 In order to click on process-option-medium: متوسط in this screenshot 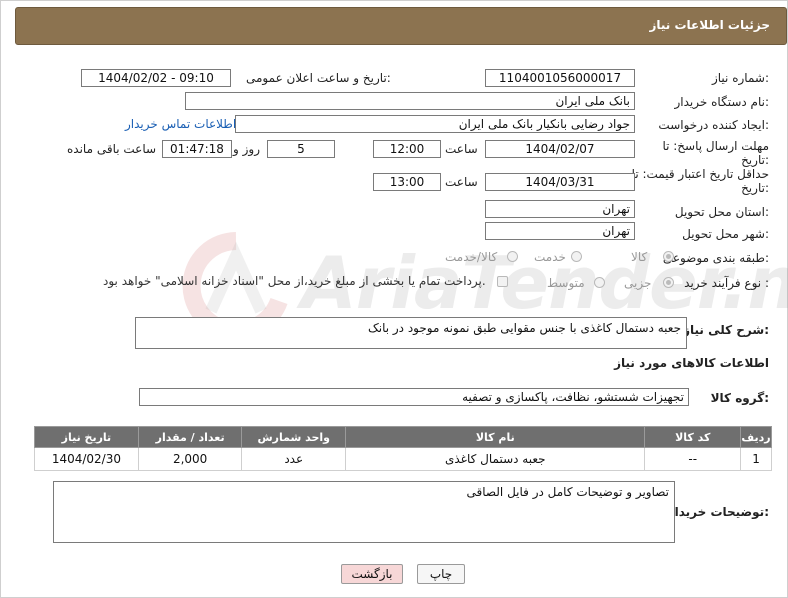, I will do `click(566, 283)`.